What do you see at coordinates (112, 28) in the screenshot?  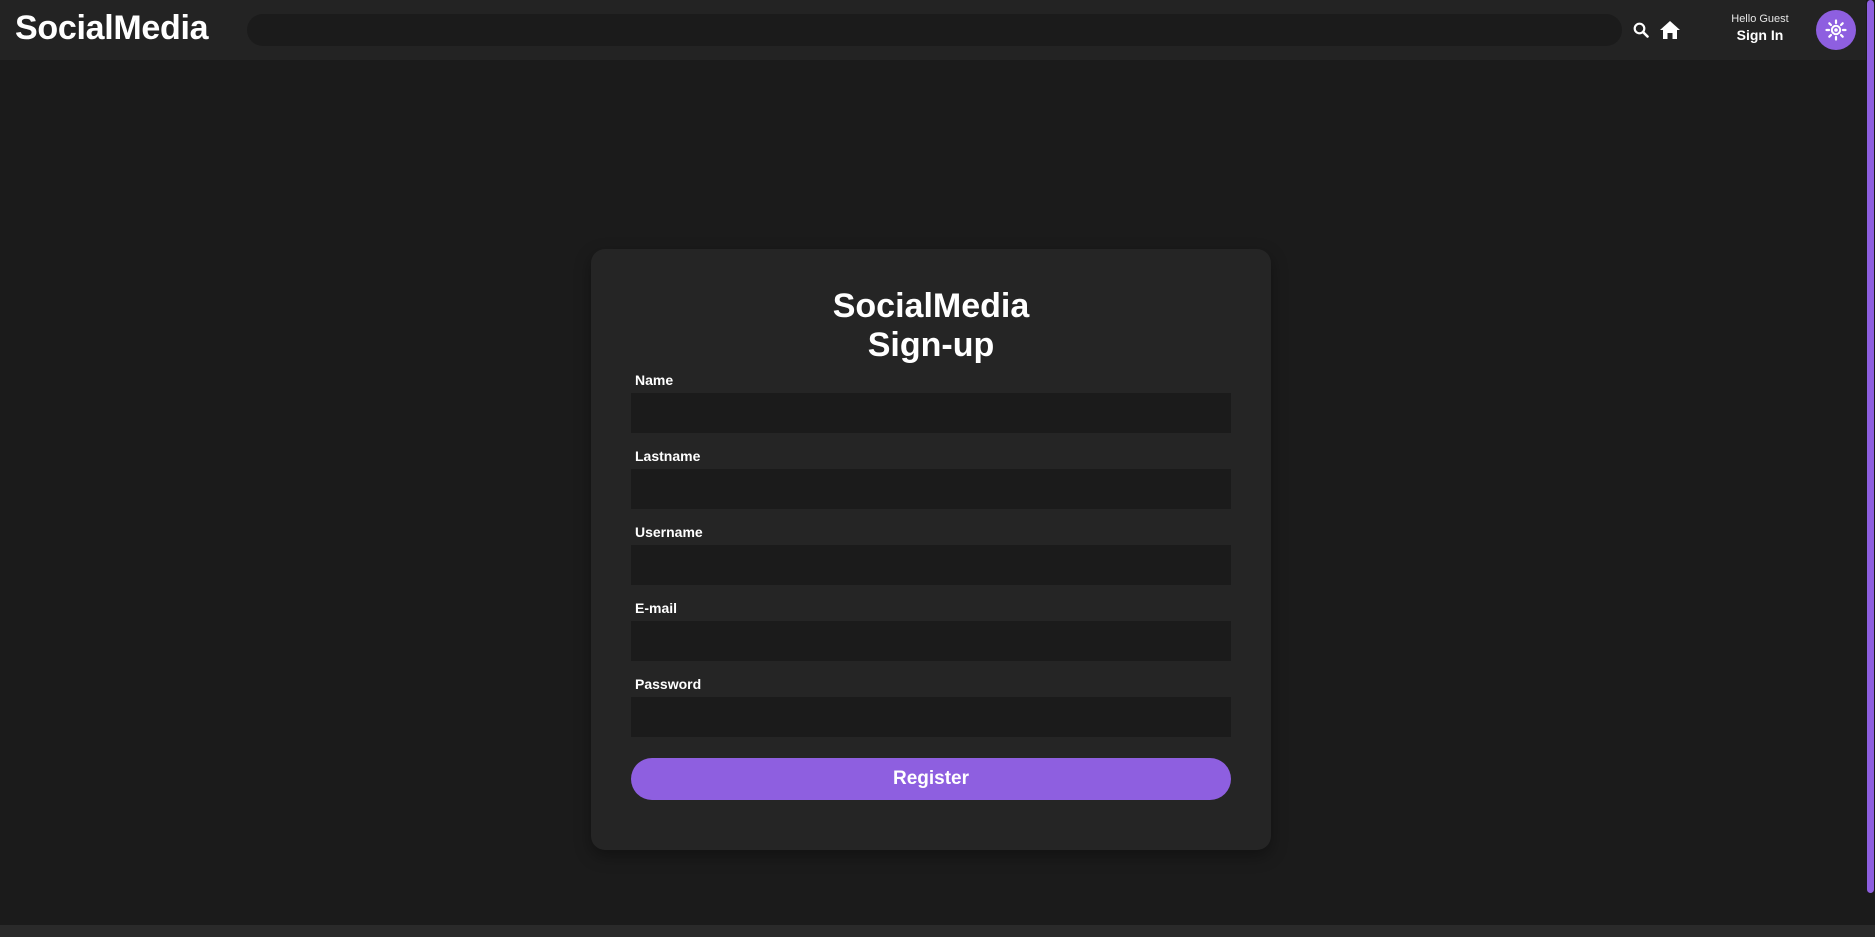 I see `brand-logo: SocialMedia` at bounding box center [112, 28].